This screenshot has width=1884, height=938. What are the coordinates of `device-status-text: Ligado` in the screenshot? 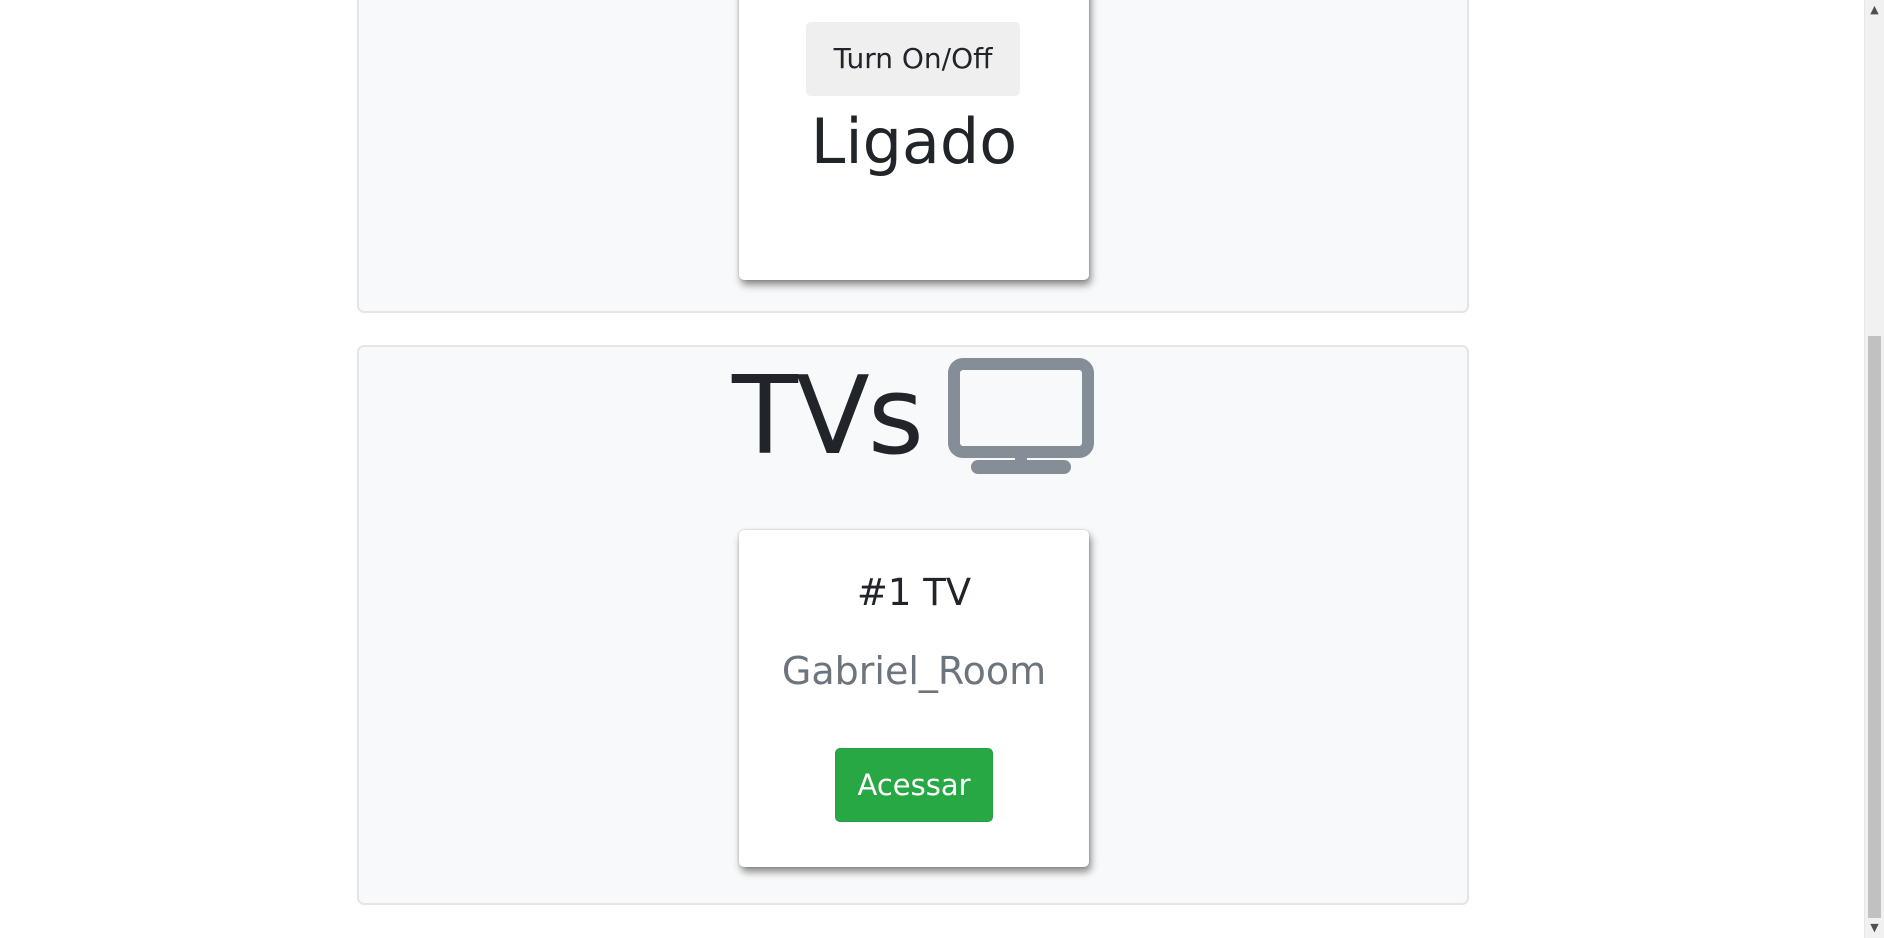 It's located at (914, 141).